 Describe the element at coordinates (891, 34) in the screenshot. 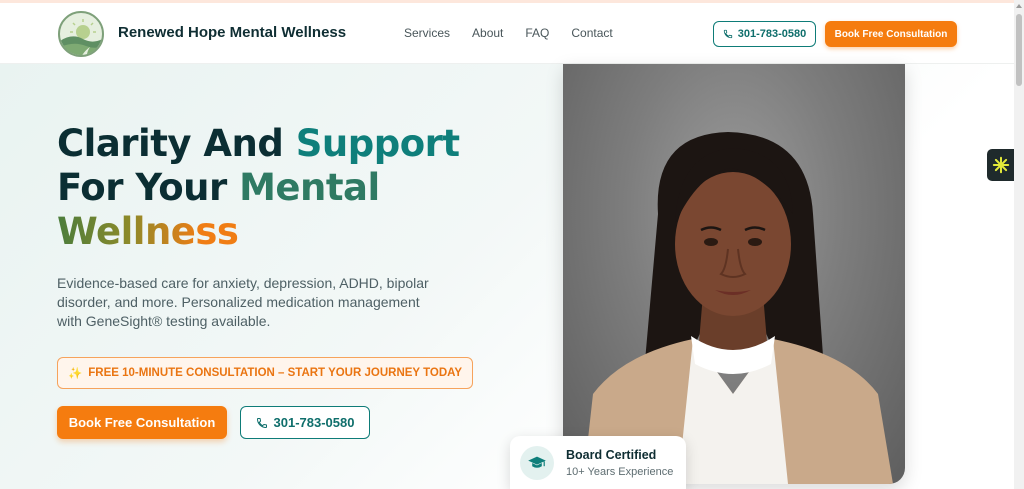

I see `header-book-consultation-button: Book Free Consultation` at that location.